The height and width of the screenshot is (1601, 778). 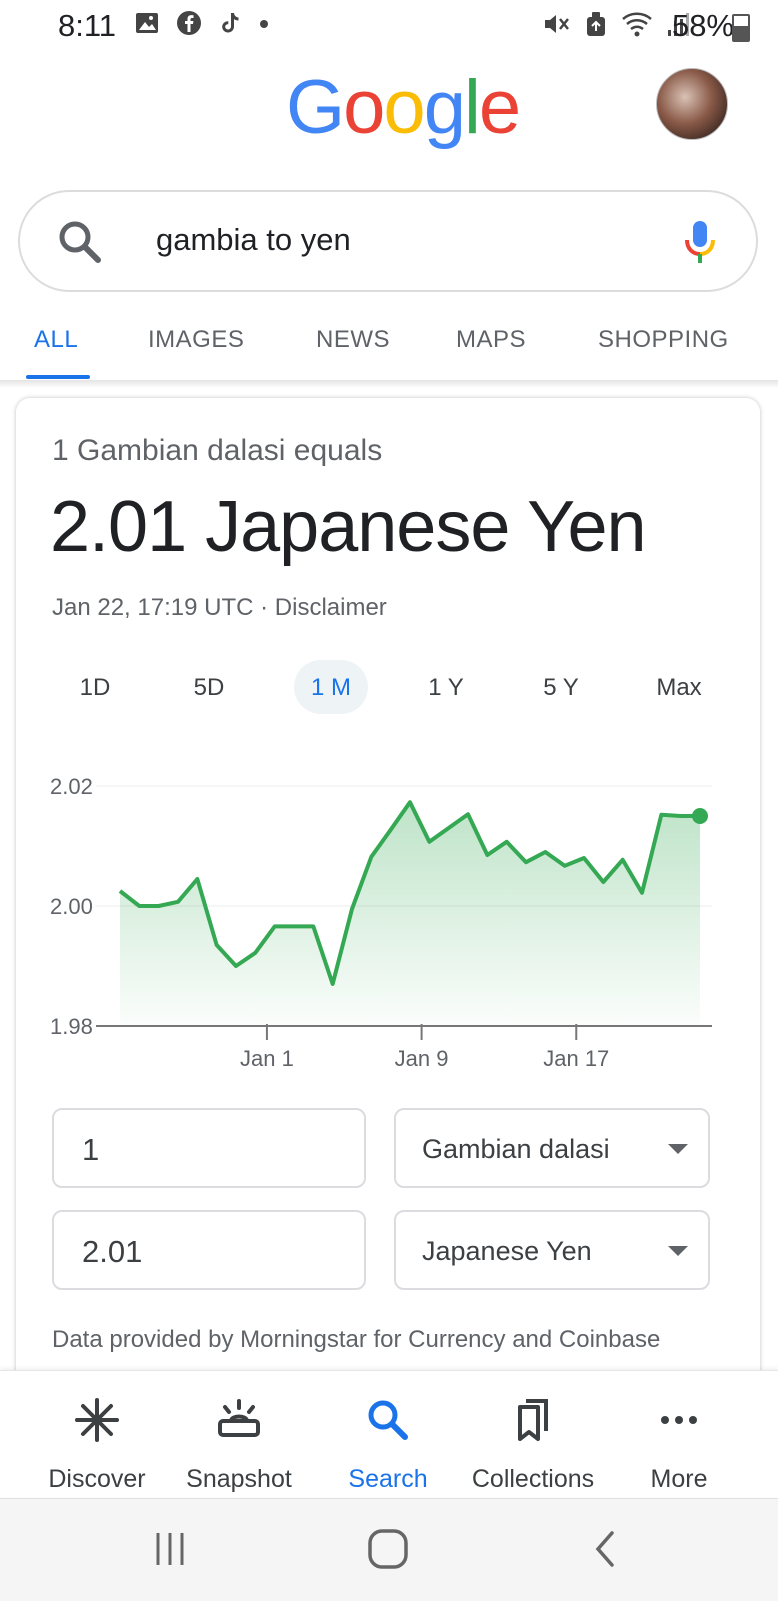 I want to click on tiktok-icon, so click(x=230, y=25).